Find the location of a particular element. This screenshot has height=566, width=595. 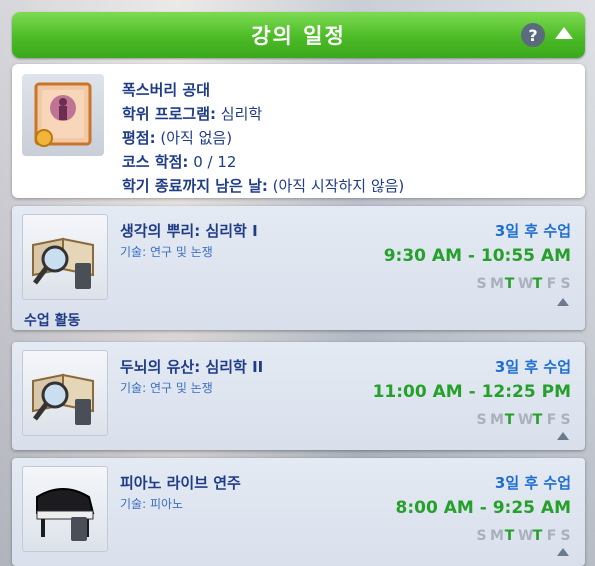

credits-row: 코스 학점: 0 / 12 is located at coordinates (263, 162).